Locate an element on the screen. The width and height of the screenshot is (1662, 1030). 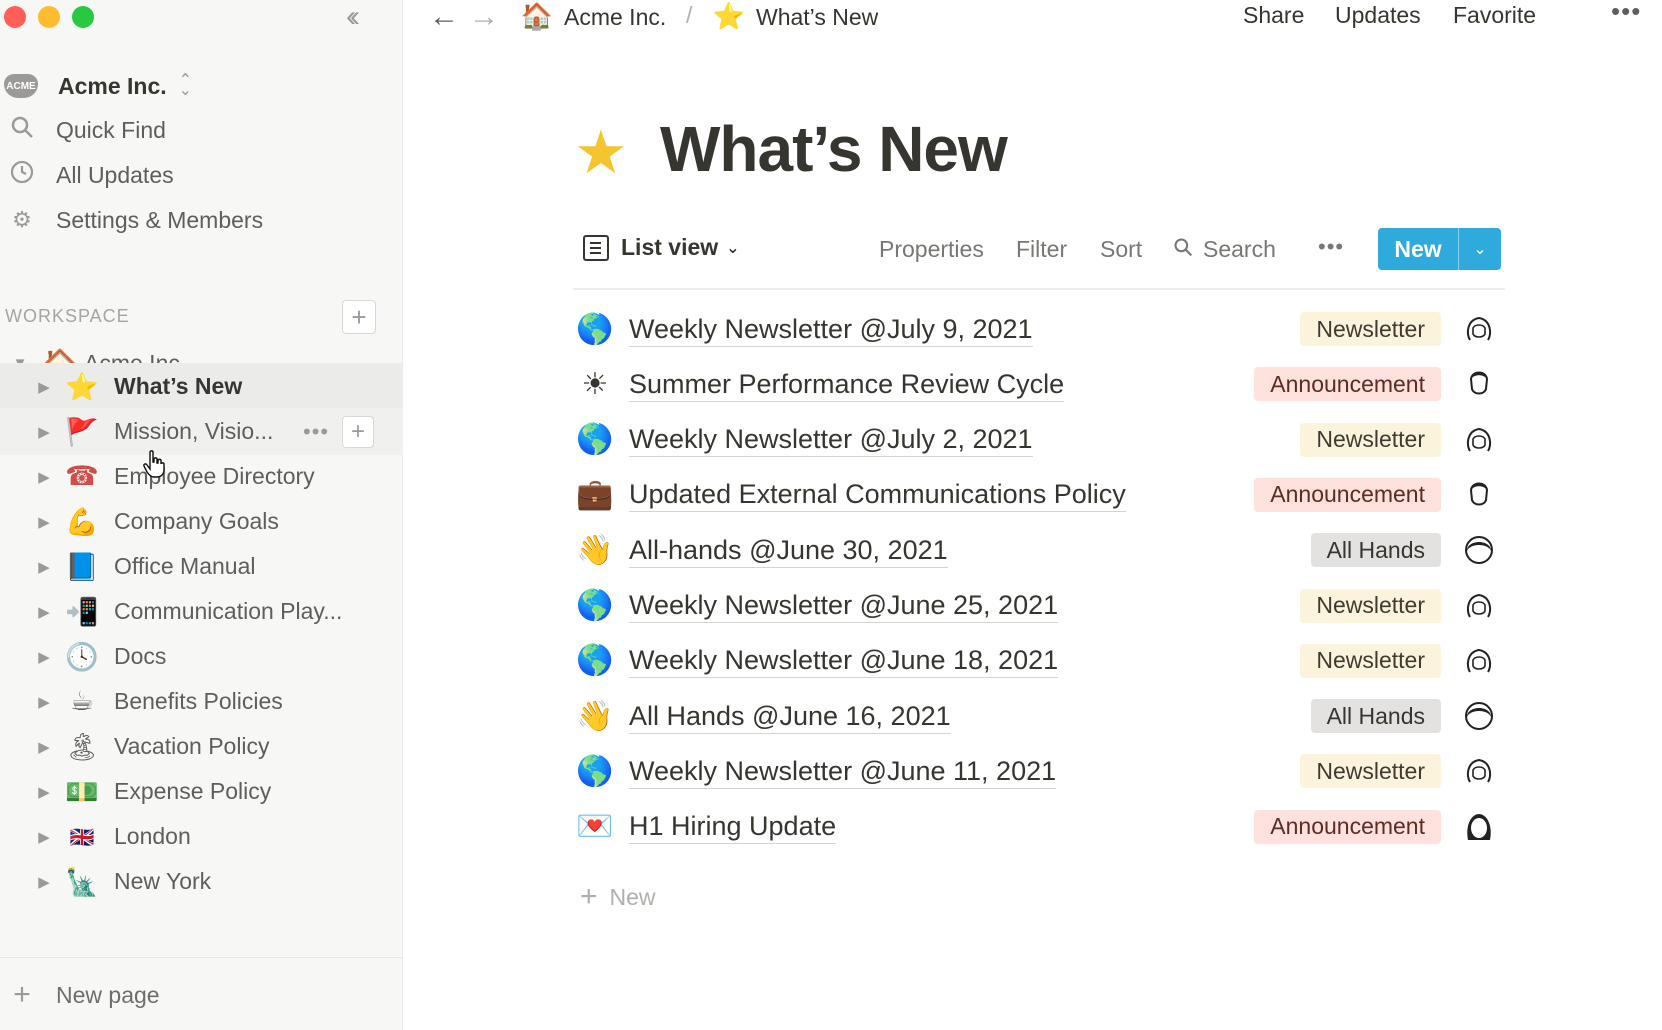
arrow-left-icon: ← is located at coordinates (444, 17).